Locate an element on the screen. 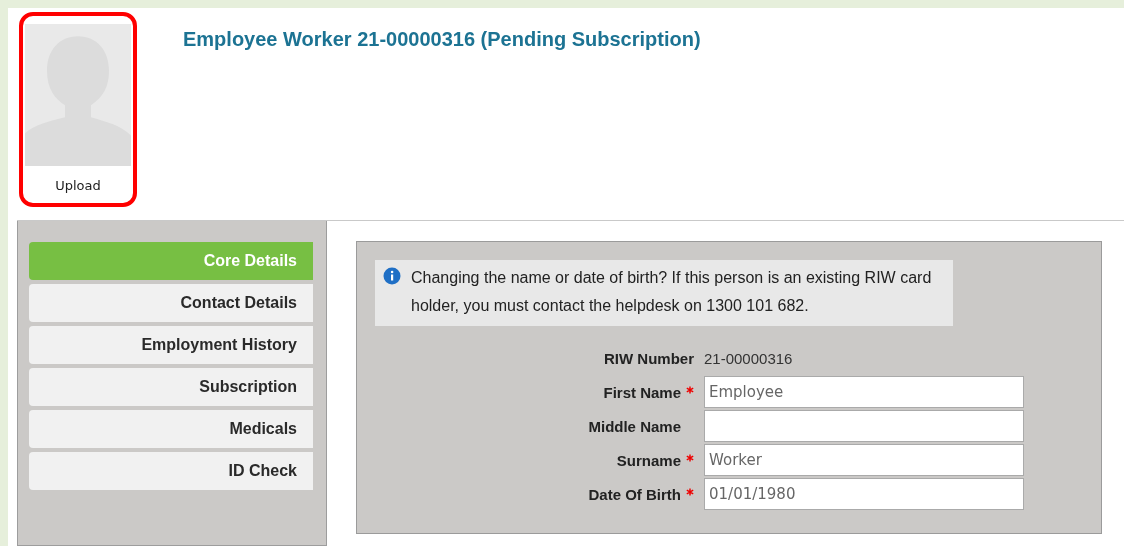 This screenshot has height=546, width=1124. field-label: Middle Name is located at coordinates (634, 426).